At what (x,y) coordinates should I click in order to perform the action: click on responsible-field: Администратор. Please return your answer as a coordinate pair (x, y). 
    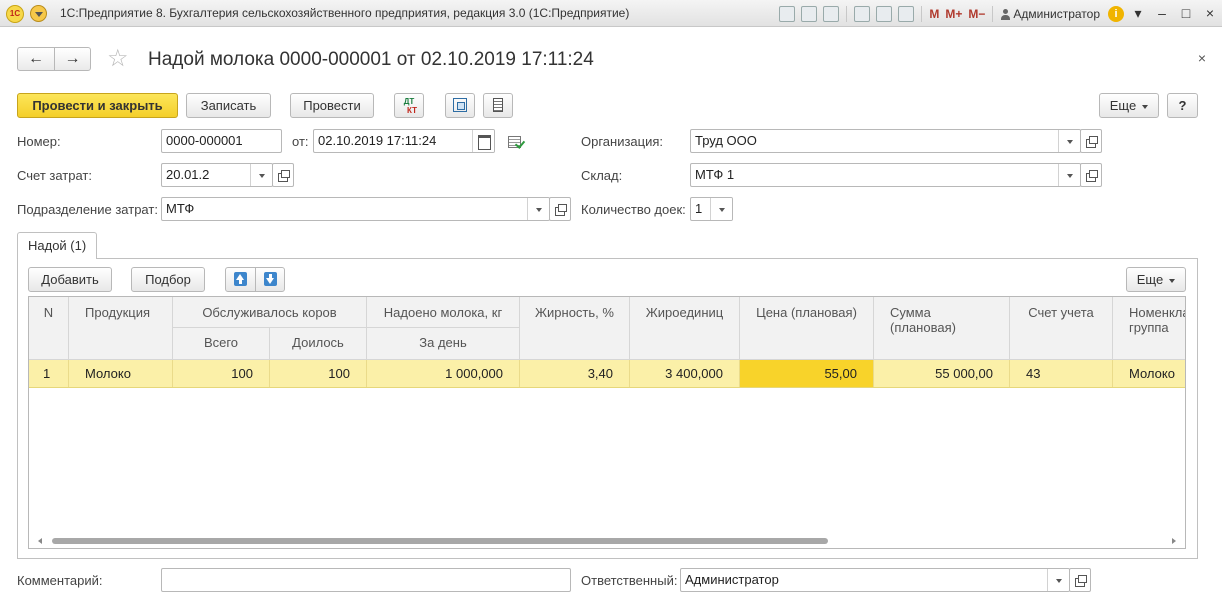
    Looking at the image, I should click on (875, 580).